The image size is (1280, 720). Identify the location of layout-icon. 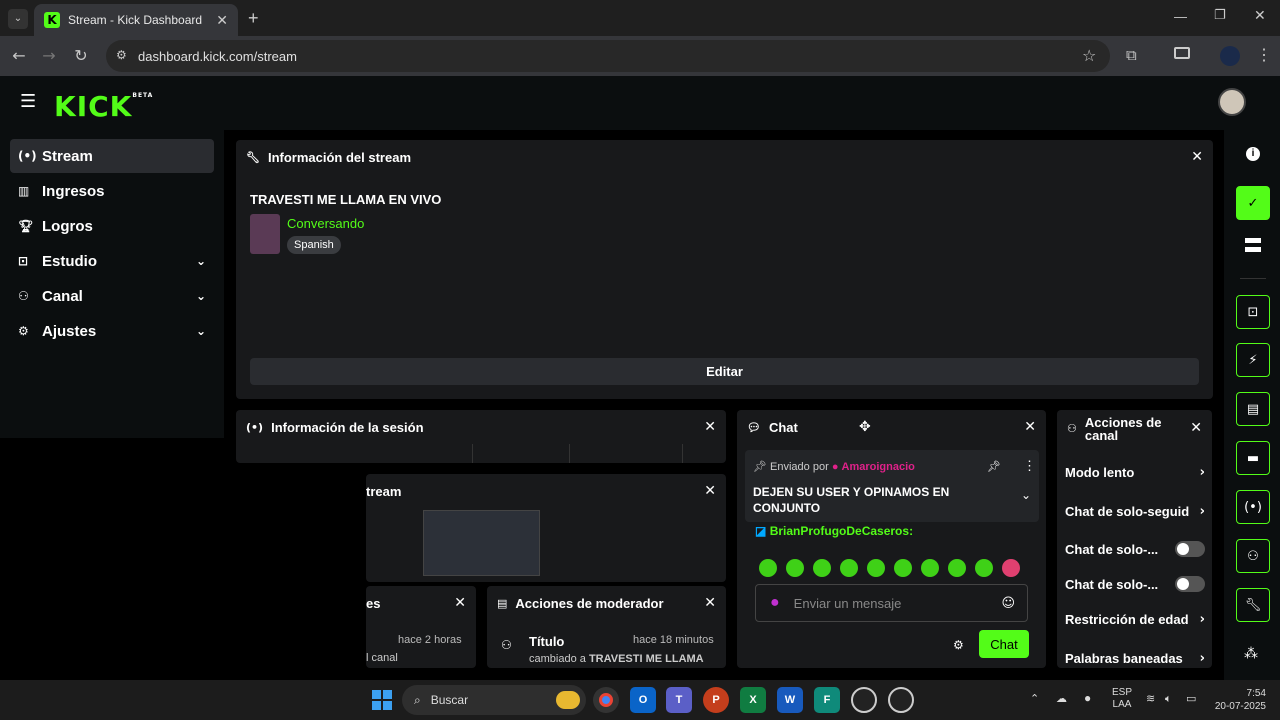
(1253, 245).